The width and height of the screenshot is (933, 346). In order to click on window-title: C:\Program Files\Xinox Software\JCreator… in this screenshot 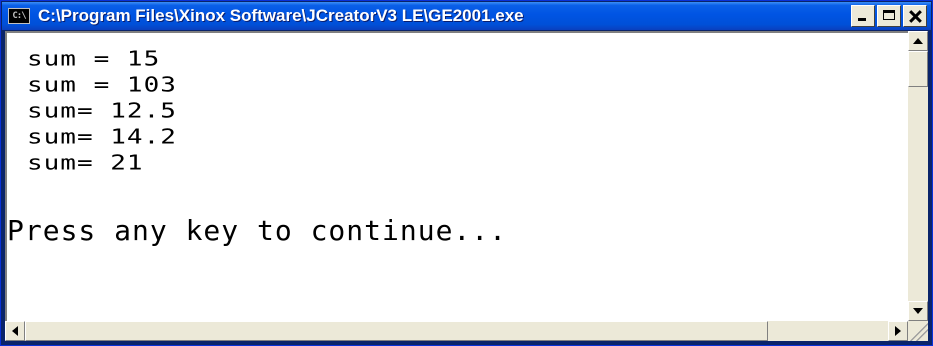, I will do `click(281, 15)`.